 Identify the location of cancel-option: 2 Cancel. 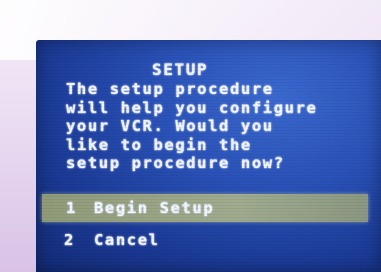
(208, 240).